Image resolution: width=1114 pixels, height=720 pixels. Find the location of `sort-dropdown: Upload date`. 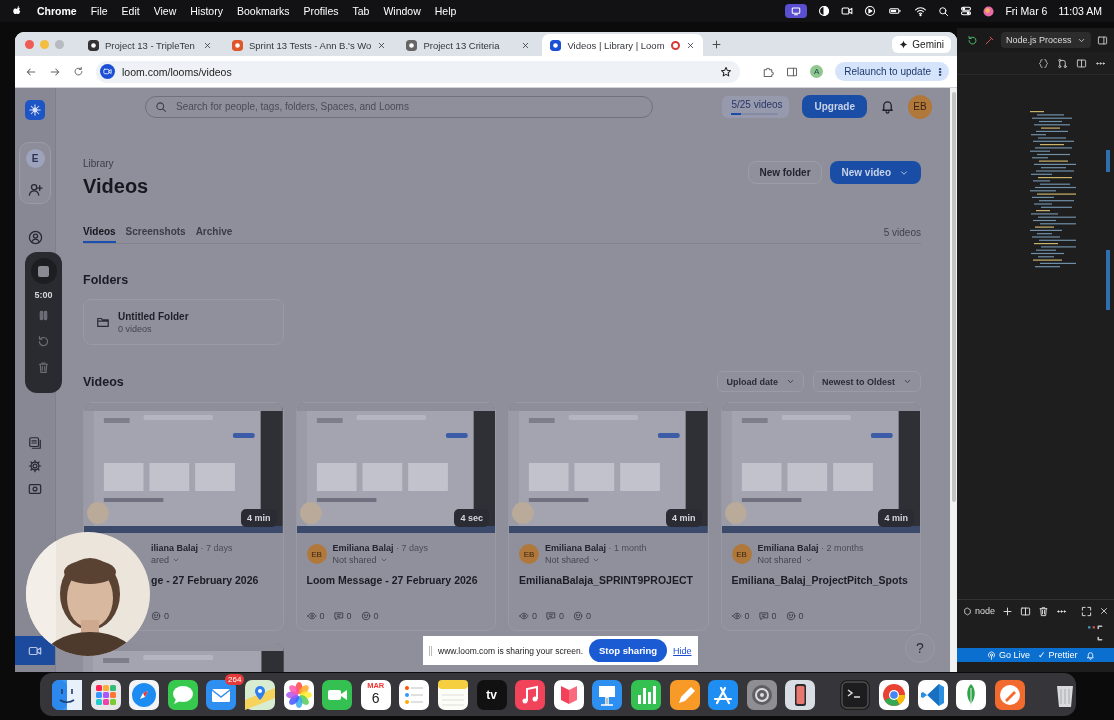

sort-dropdown: Upload date is located at coordinates (760, 381).